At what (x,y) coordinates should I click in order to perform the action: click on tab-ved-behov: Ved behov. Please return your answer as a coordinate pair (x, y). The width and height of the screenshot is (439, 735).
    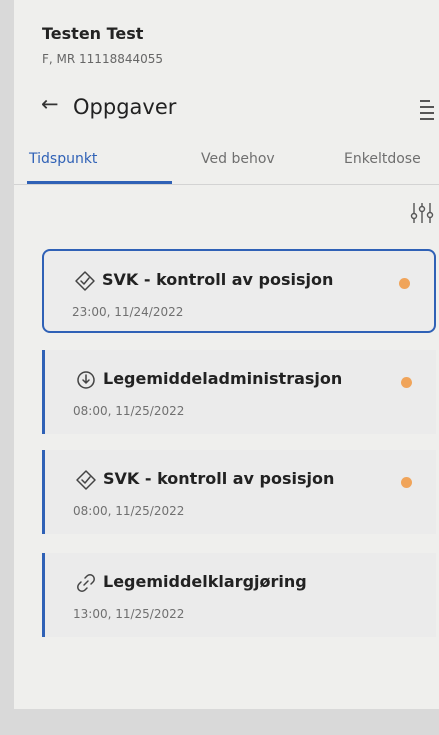
    Looking at the image, I should click on (238, 159).